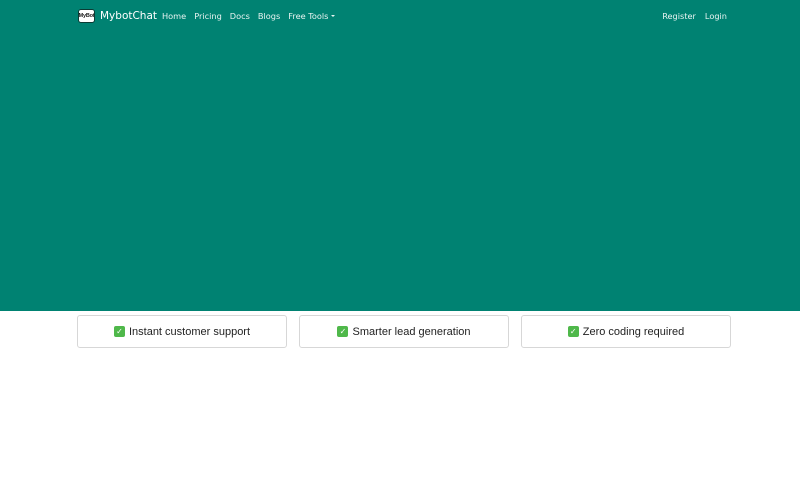 The width and height of the screenshot is (800, 496). I want to click on feature-card: ✓ Zero coding required, so click(626, 331).